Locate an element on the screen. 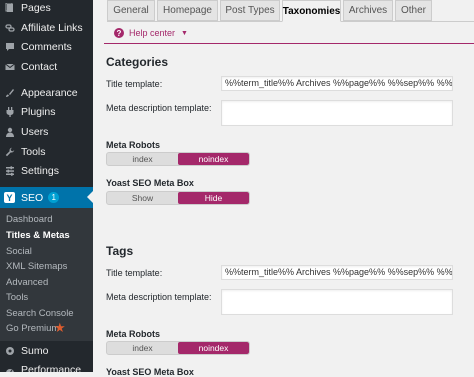  menu-item-contact: Contact is located at coordinates (46, 67).